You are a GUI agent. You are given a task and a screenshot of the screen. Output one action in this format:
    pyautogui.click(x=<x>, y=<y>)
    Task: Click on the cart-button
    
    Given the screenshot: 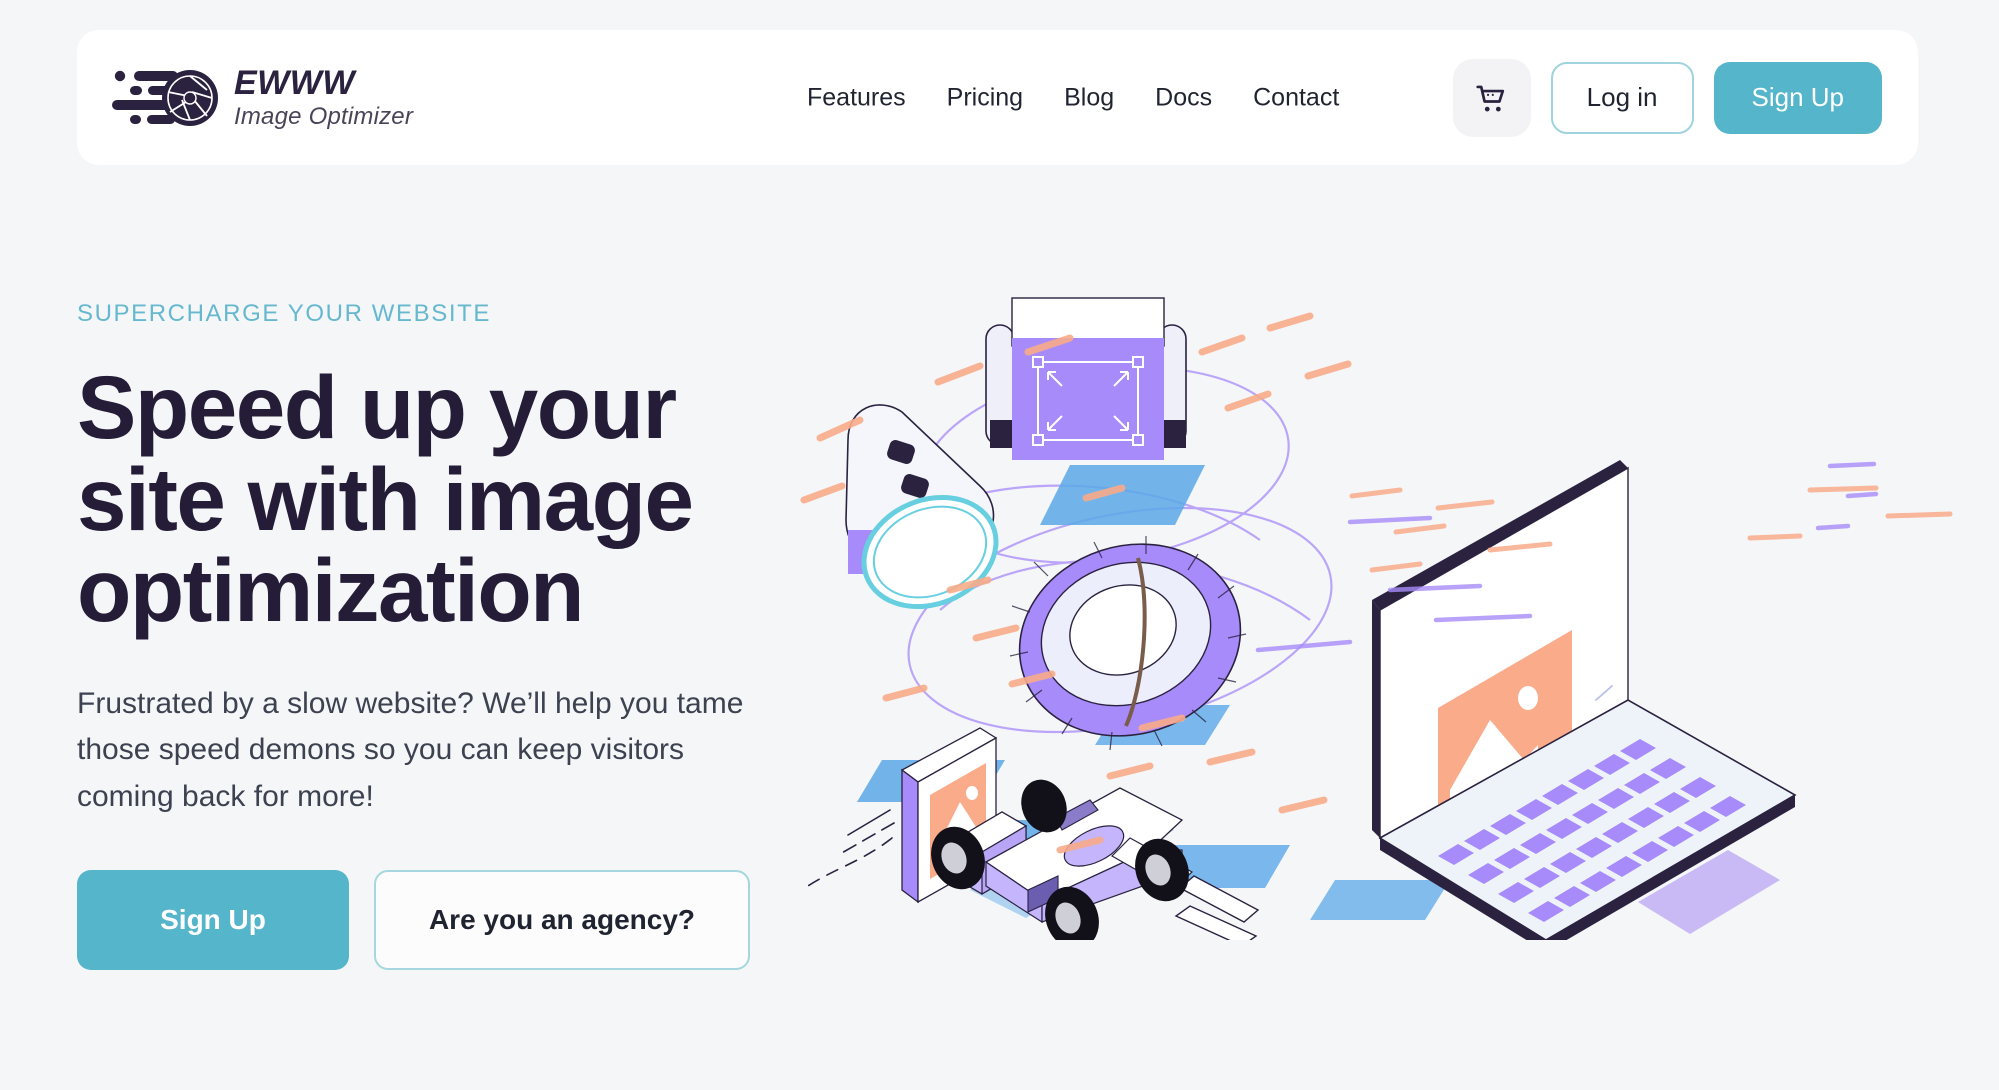 What is the action you would take?
    pyautogui.click(x=1491, y=97)
    